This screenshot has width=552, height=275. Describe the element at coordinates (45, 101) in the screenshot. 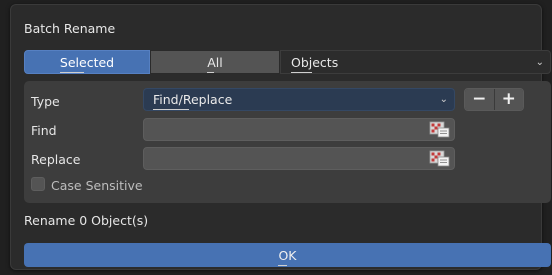

I see `type-label: Type` at that location.